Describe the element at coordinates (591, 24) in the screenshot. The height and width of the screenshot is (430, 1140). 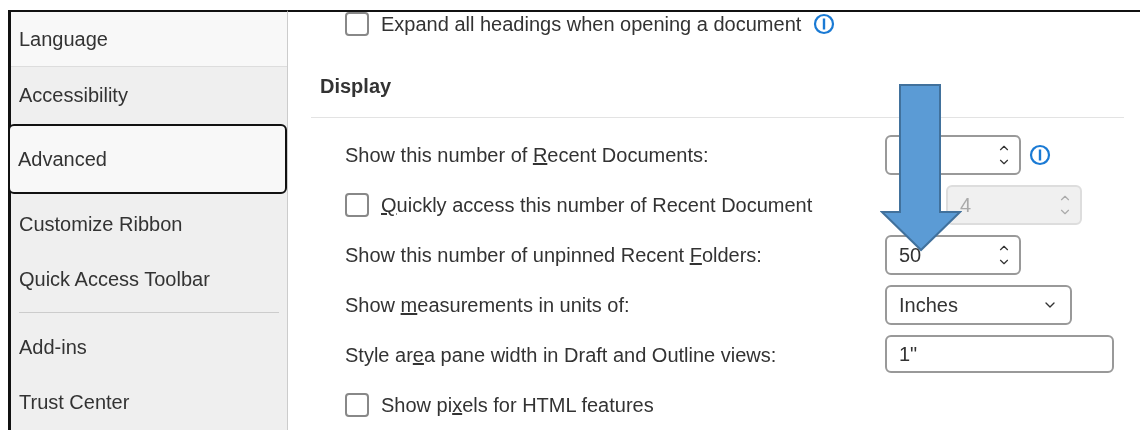
I see `option-label: Expand all headings when opening a document` at that location.